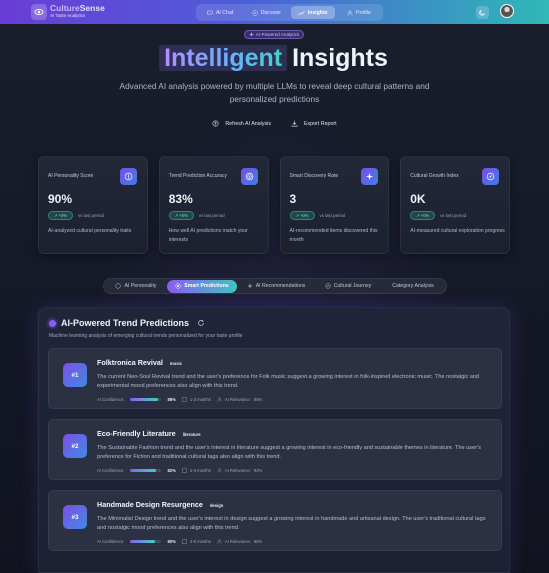 The height and width of the screenshot is (573, 549). I want to click on brand-subtitle: AI Taste Analytics, so click(68, 15).